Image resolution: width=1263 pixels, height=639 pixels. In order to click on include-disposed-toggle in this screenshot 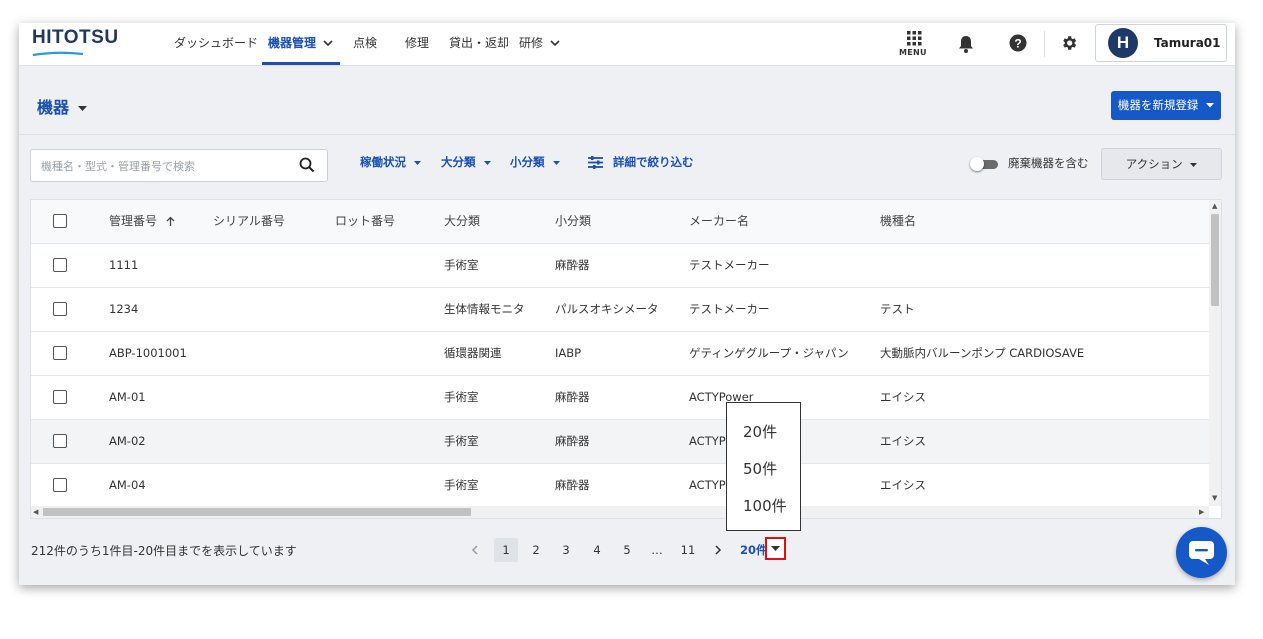, I will do `click(985, 164)`.